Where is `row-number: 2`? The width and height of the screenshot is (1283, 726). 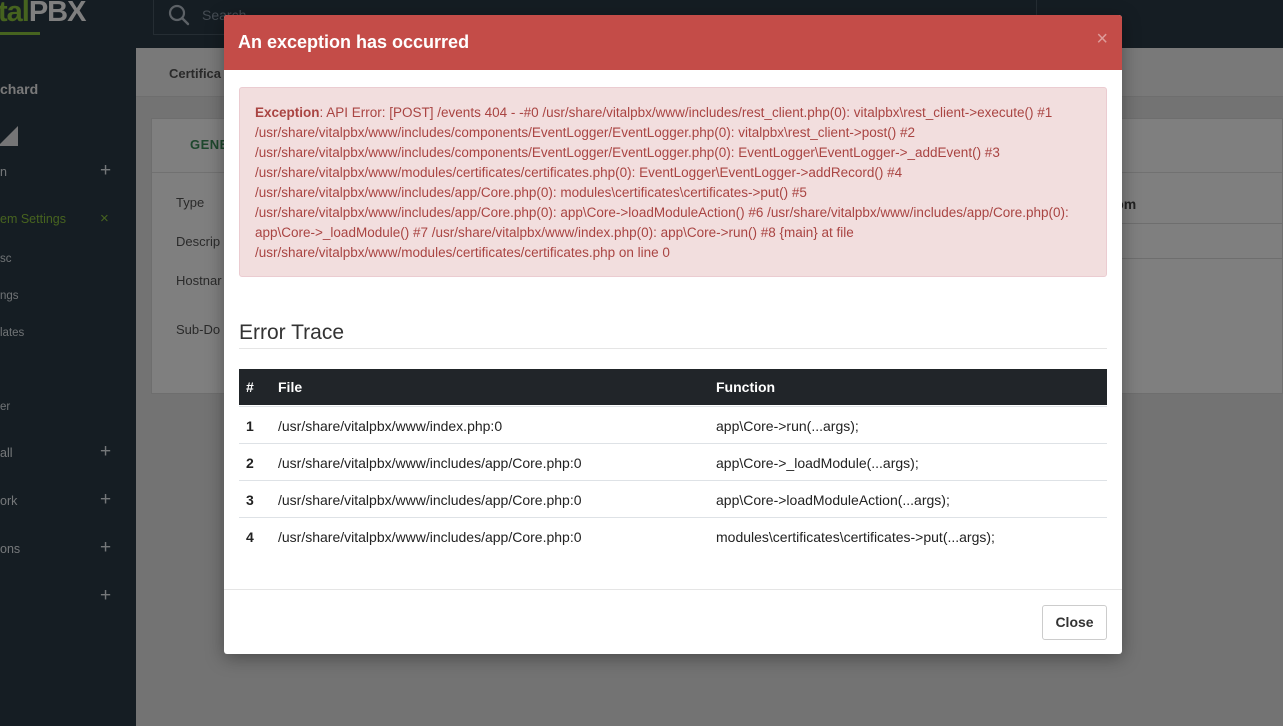 row-number: 2 is located at coordinates (250, 463).